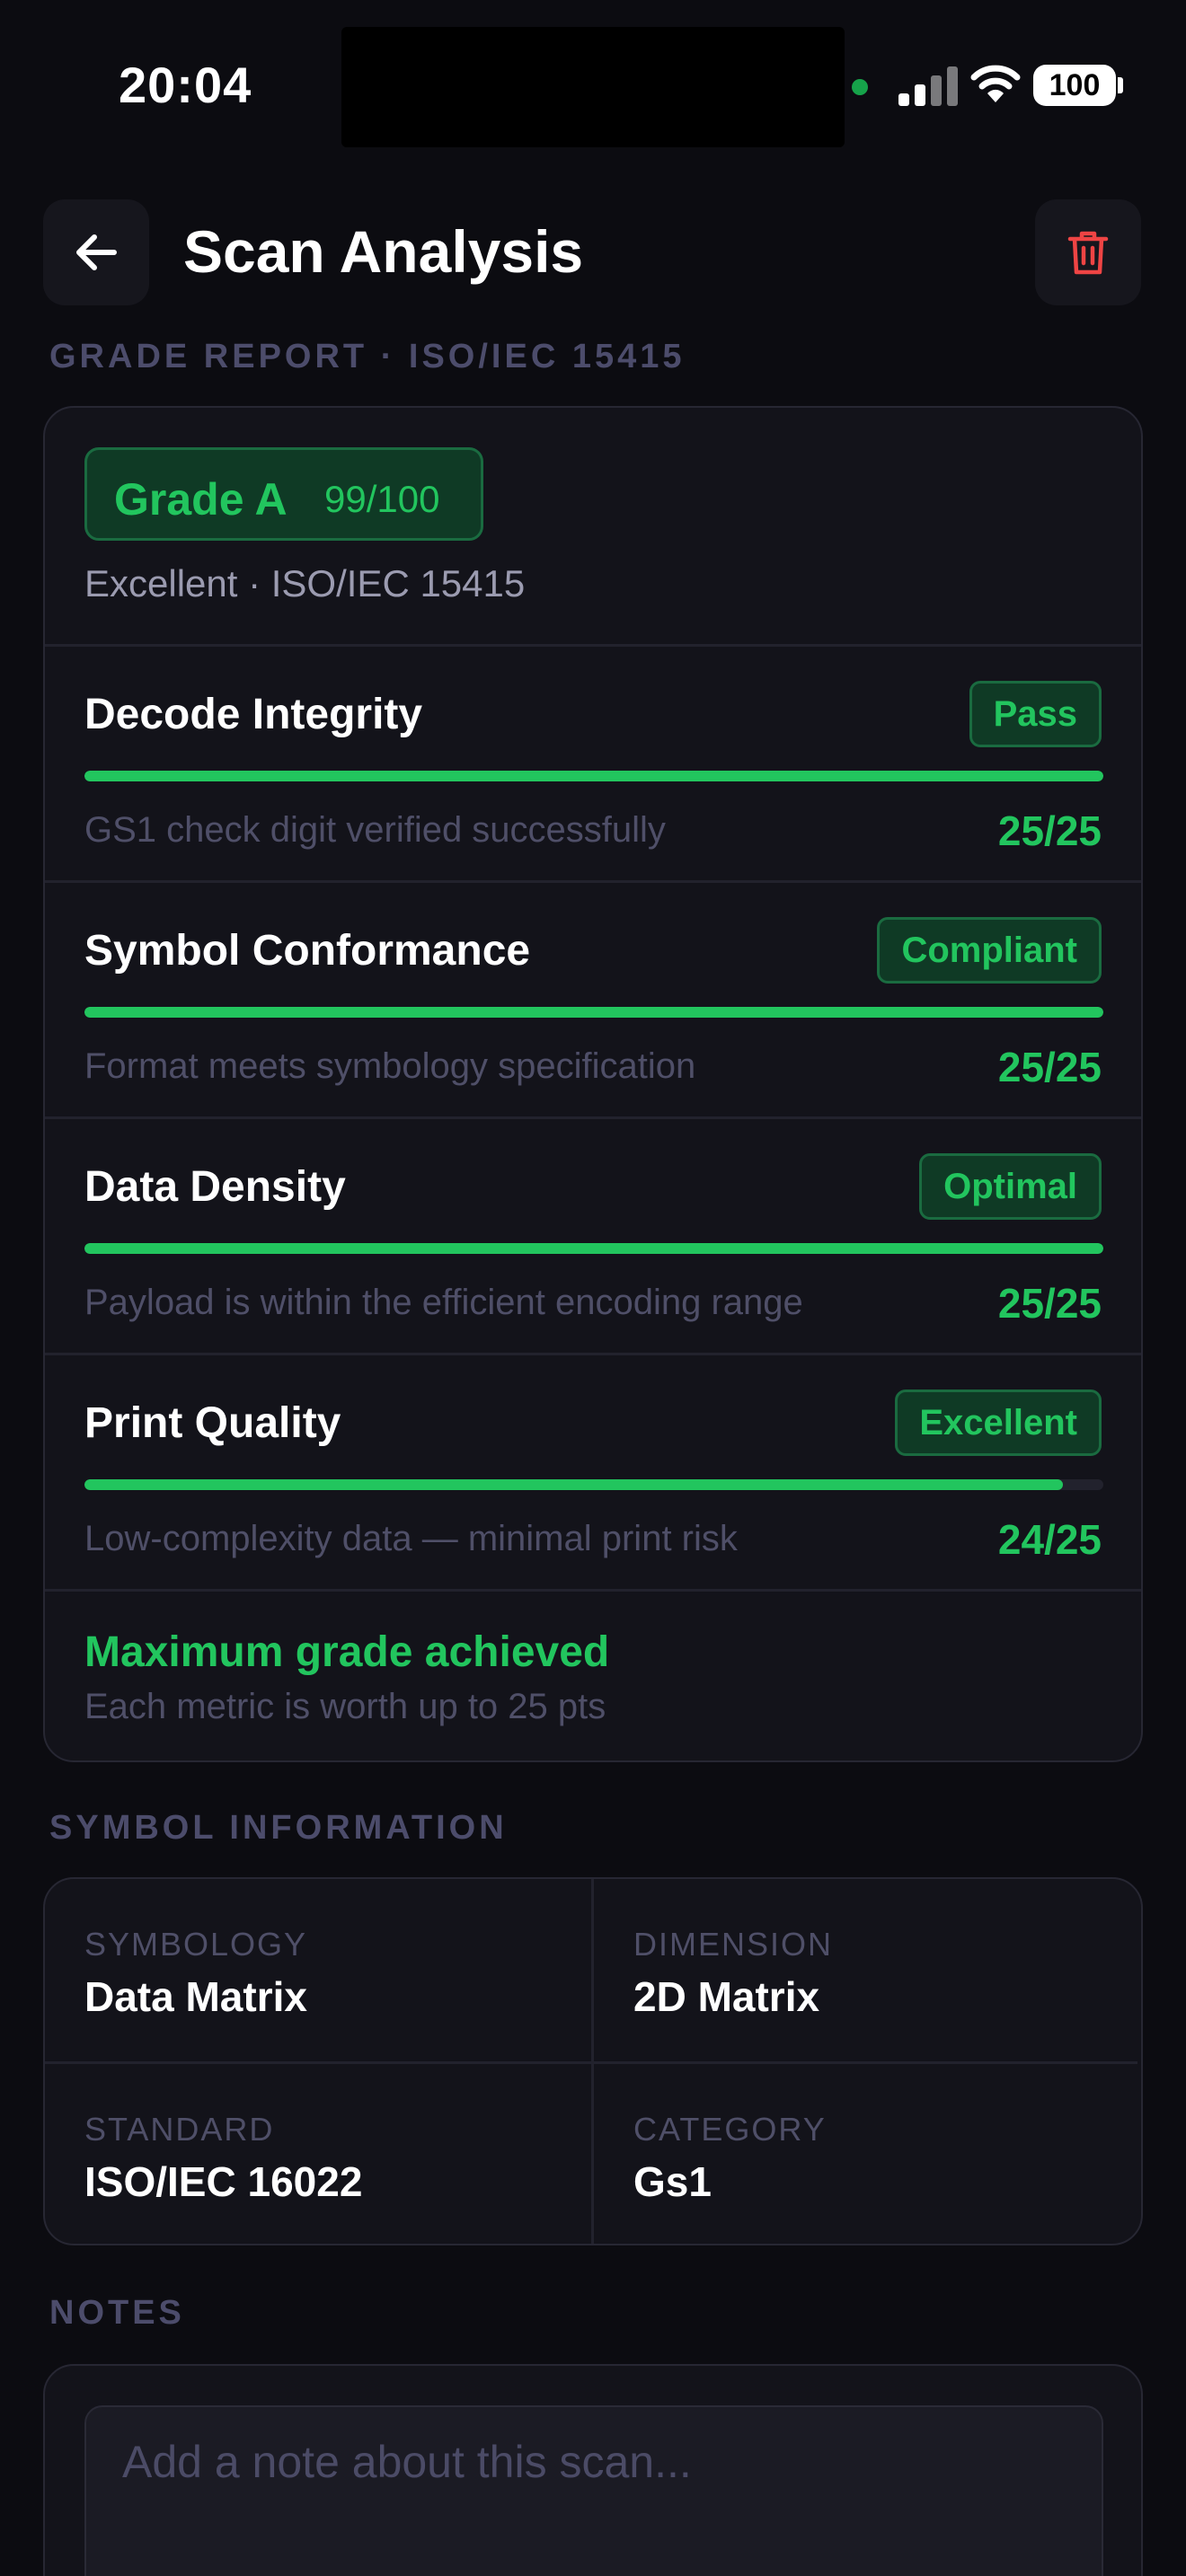 This screenshot has width=1186, height=2576. What do you see at coordinates (318, 2152) in the screenshot?
I see `info-cell-standard: STANDARD ISO/IEC 16022` at bounding box center [318, 2152].